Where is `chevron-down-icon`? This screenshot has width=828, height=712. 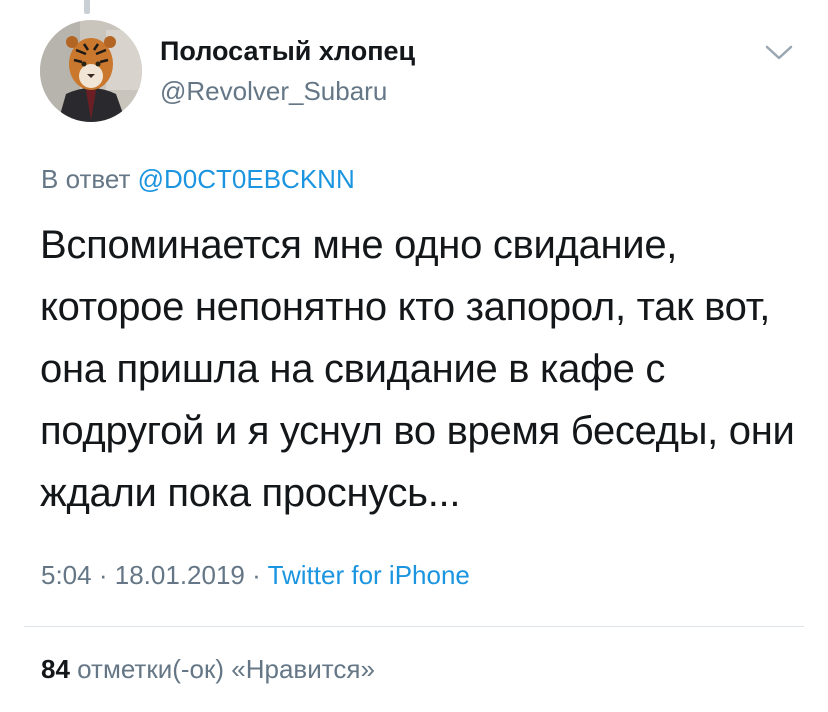 chevron-down-icon is located at coordinates (779, 52).